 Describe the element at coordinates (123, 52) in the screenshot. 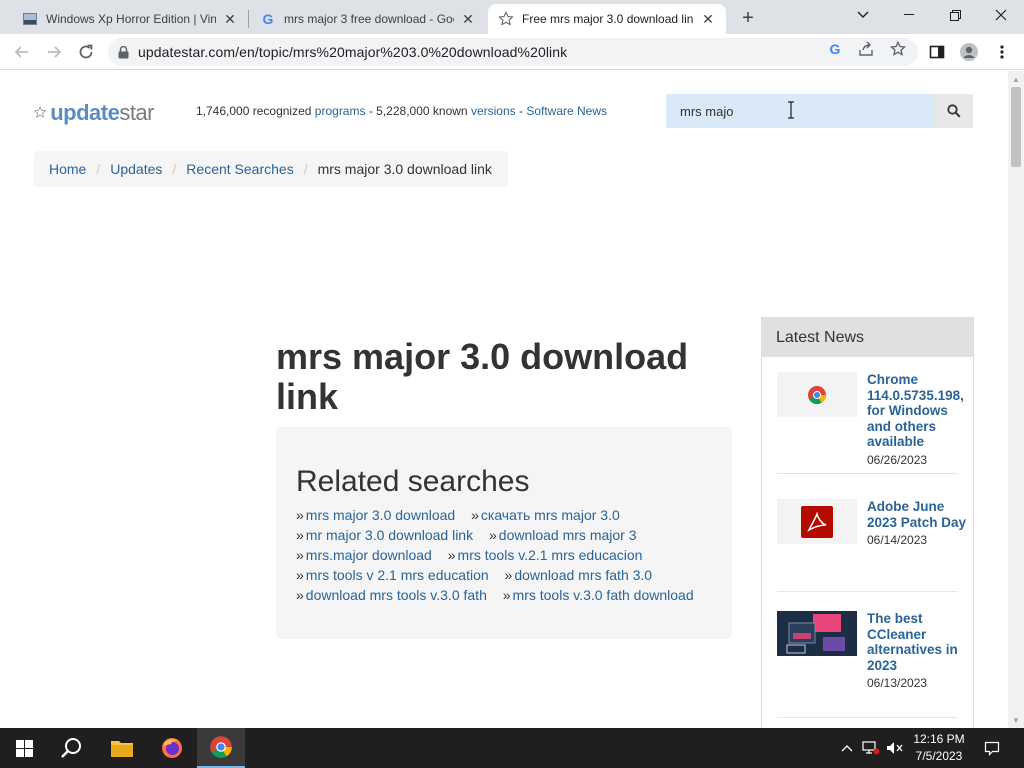

I see `lock-icon` at that location.